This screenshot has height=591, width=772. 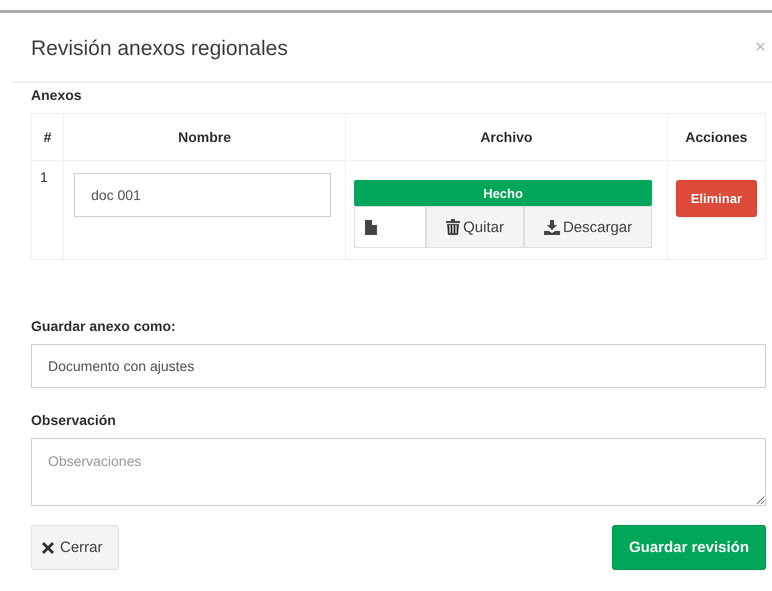 I want to click on dialog-title: Revisión anexos regionales, so click(x=159, y=49).